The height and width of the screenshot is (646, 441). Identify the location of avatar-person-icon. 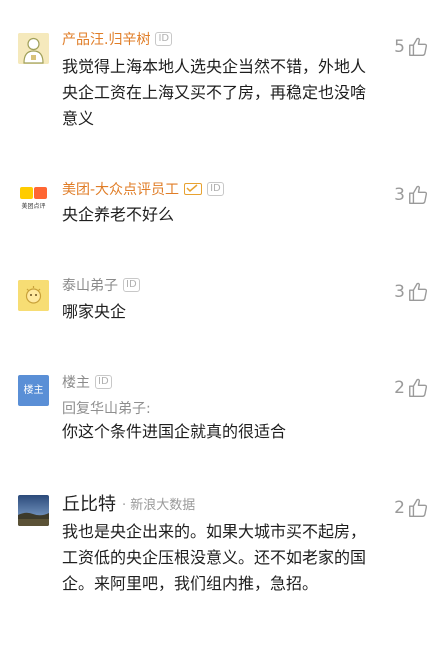
(33, 48).